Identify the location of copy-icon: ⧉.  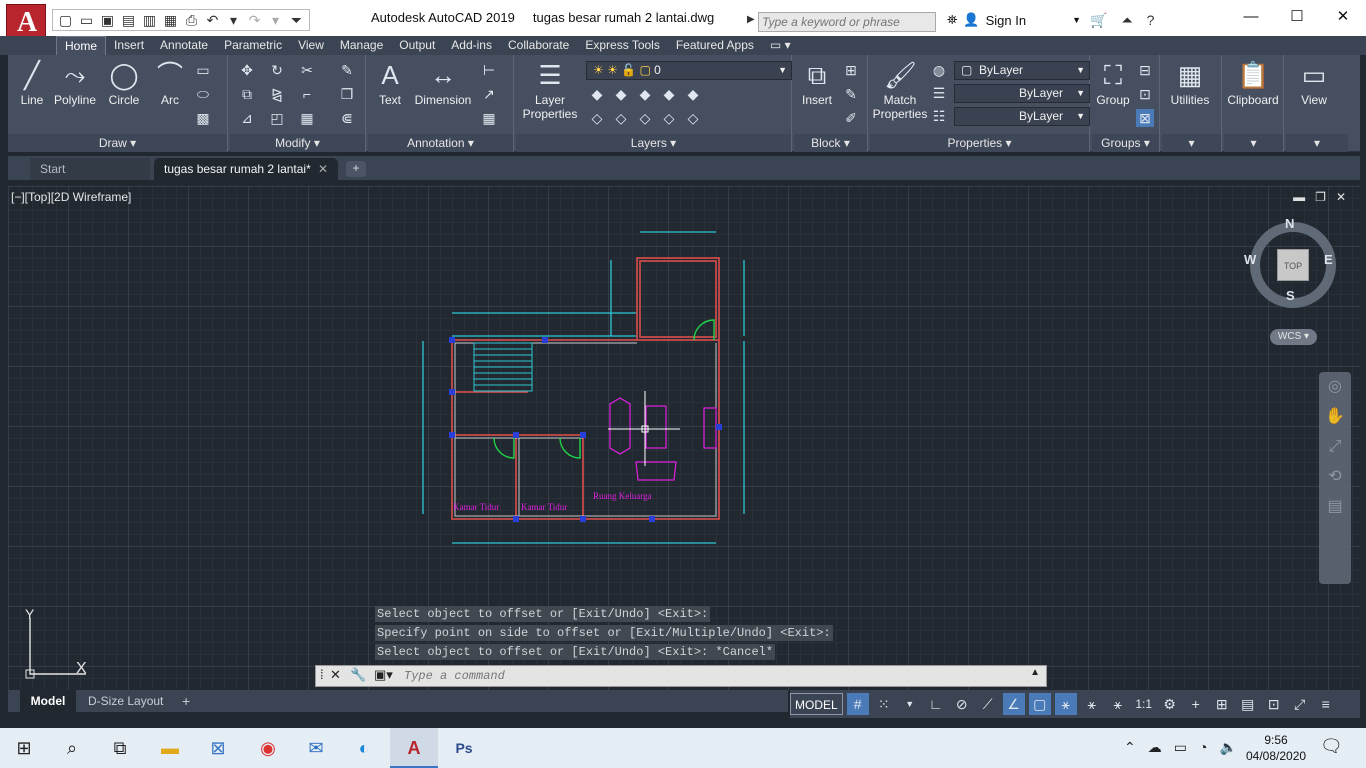
(247, 94).